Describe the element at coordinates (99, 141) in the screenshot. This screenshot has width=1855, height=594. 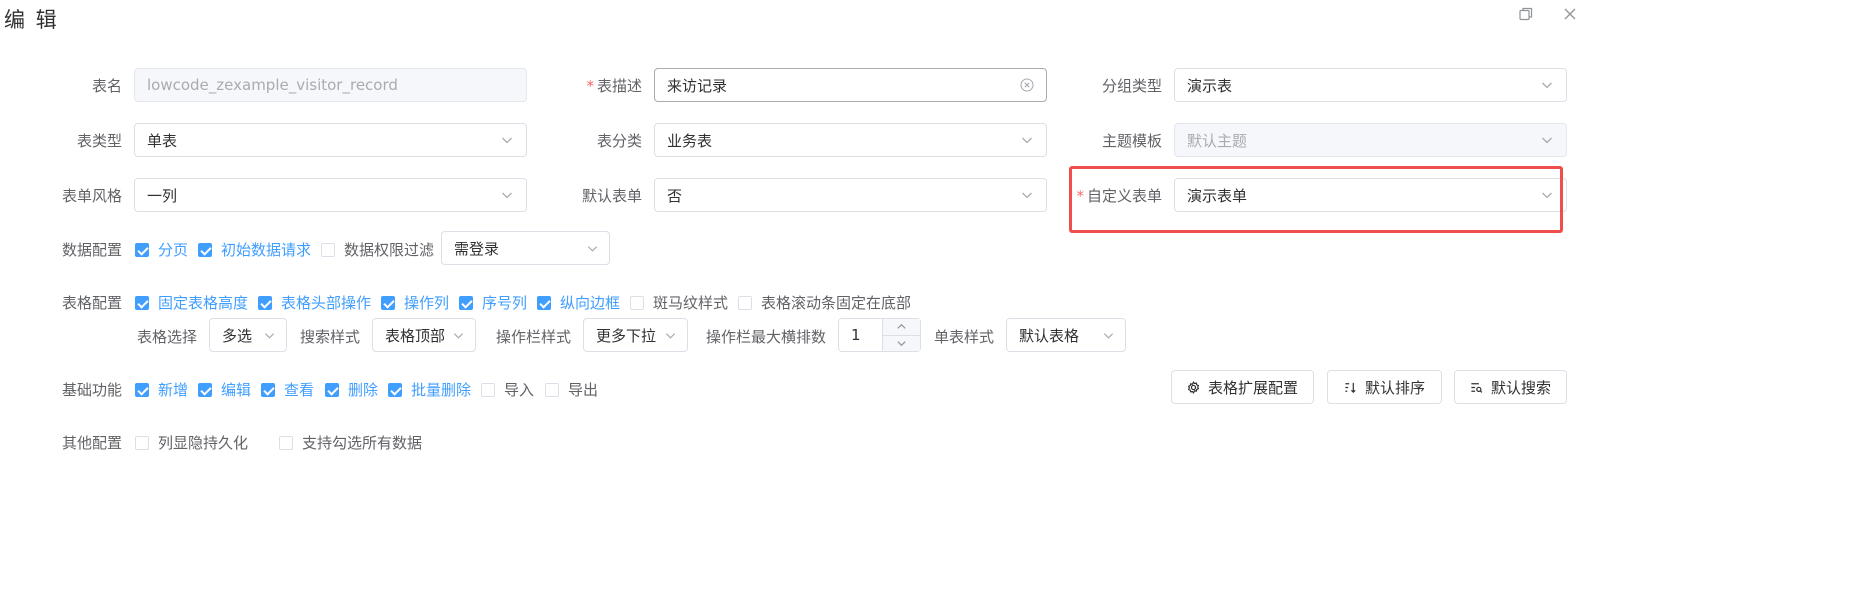
I see `table-type-label: 表类型` at that location.